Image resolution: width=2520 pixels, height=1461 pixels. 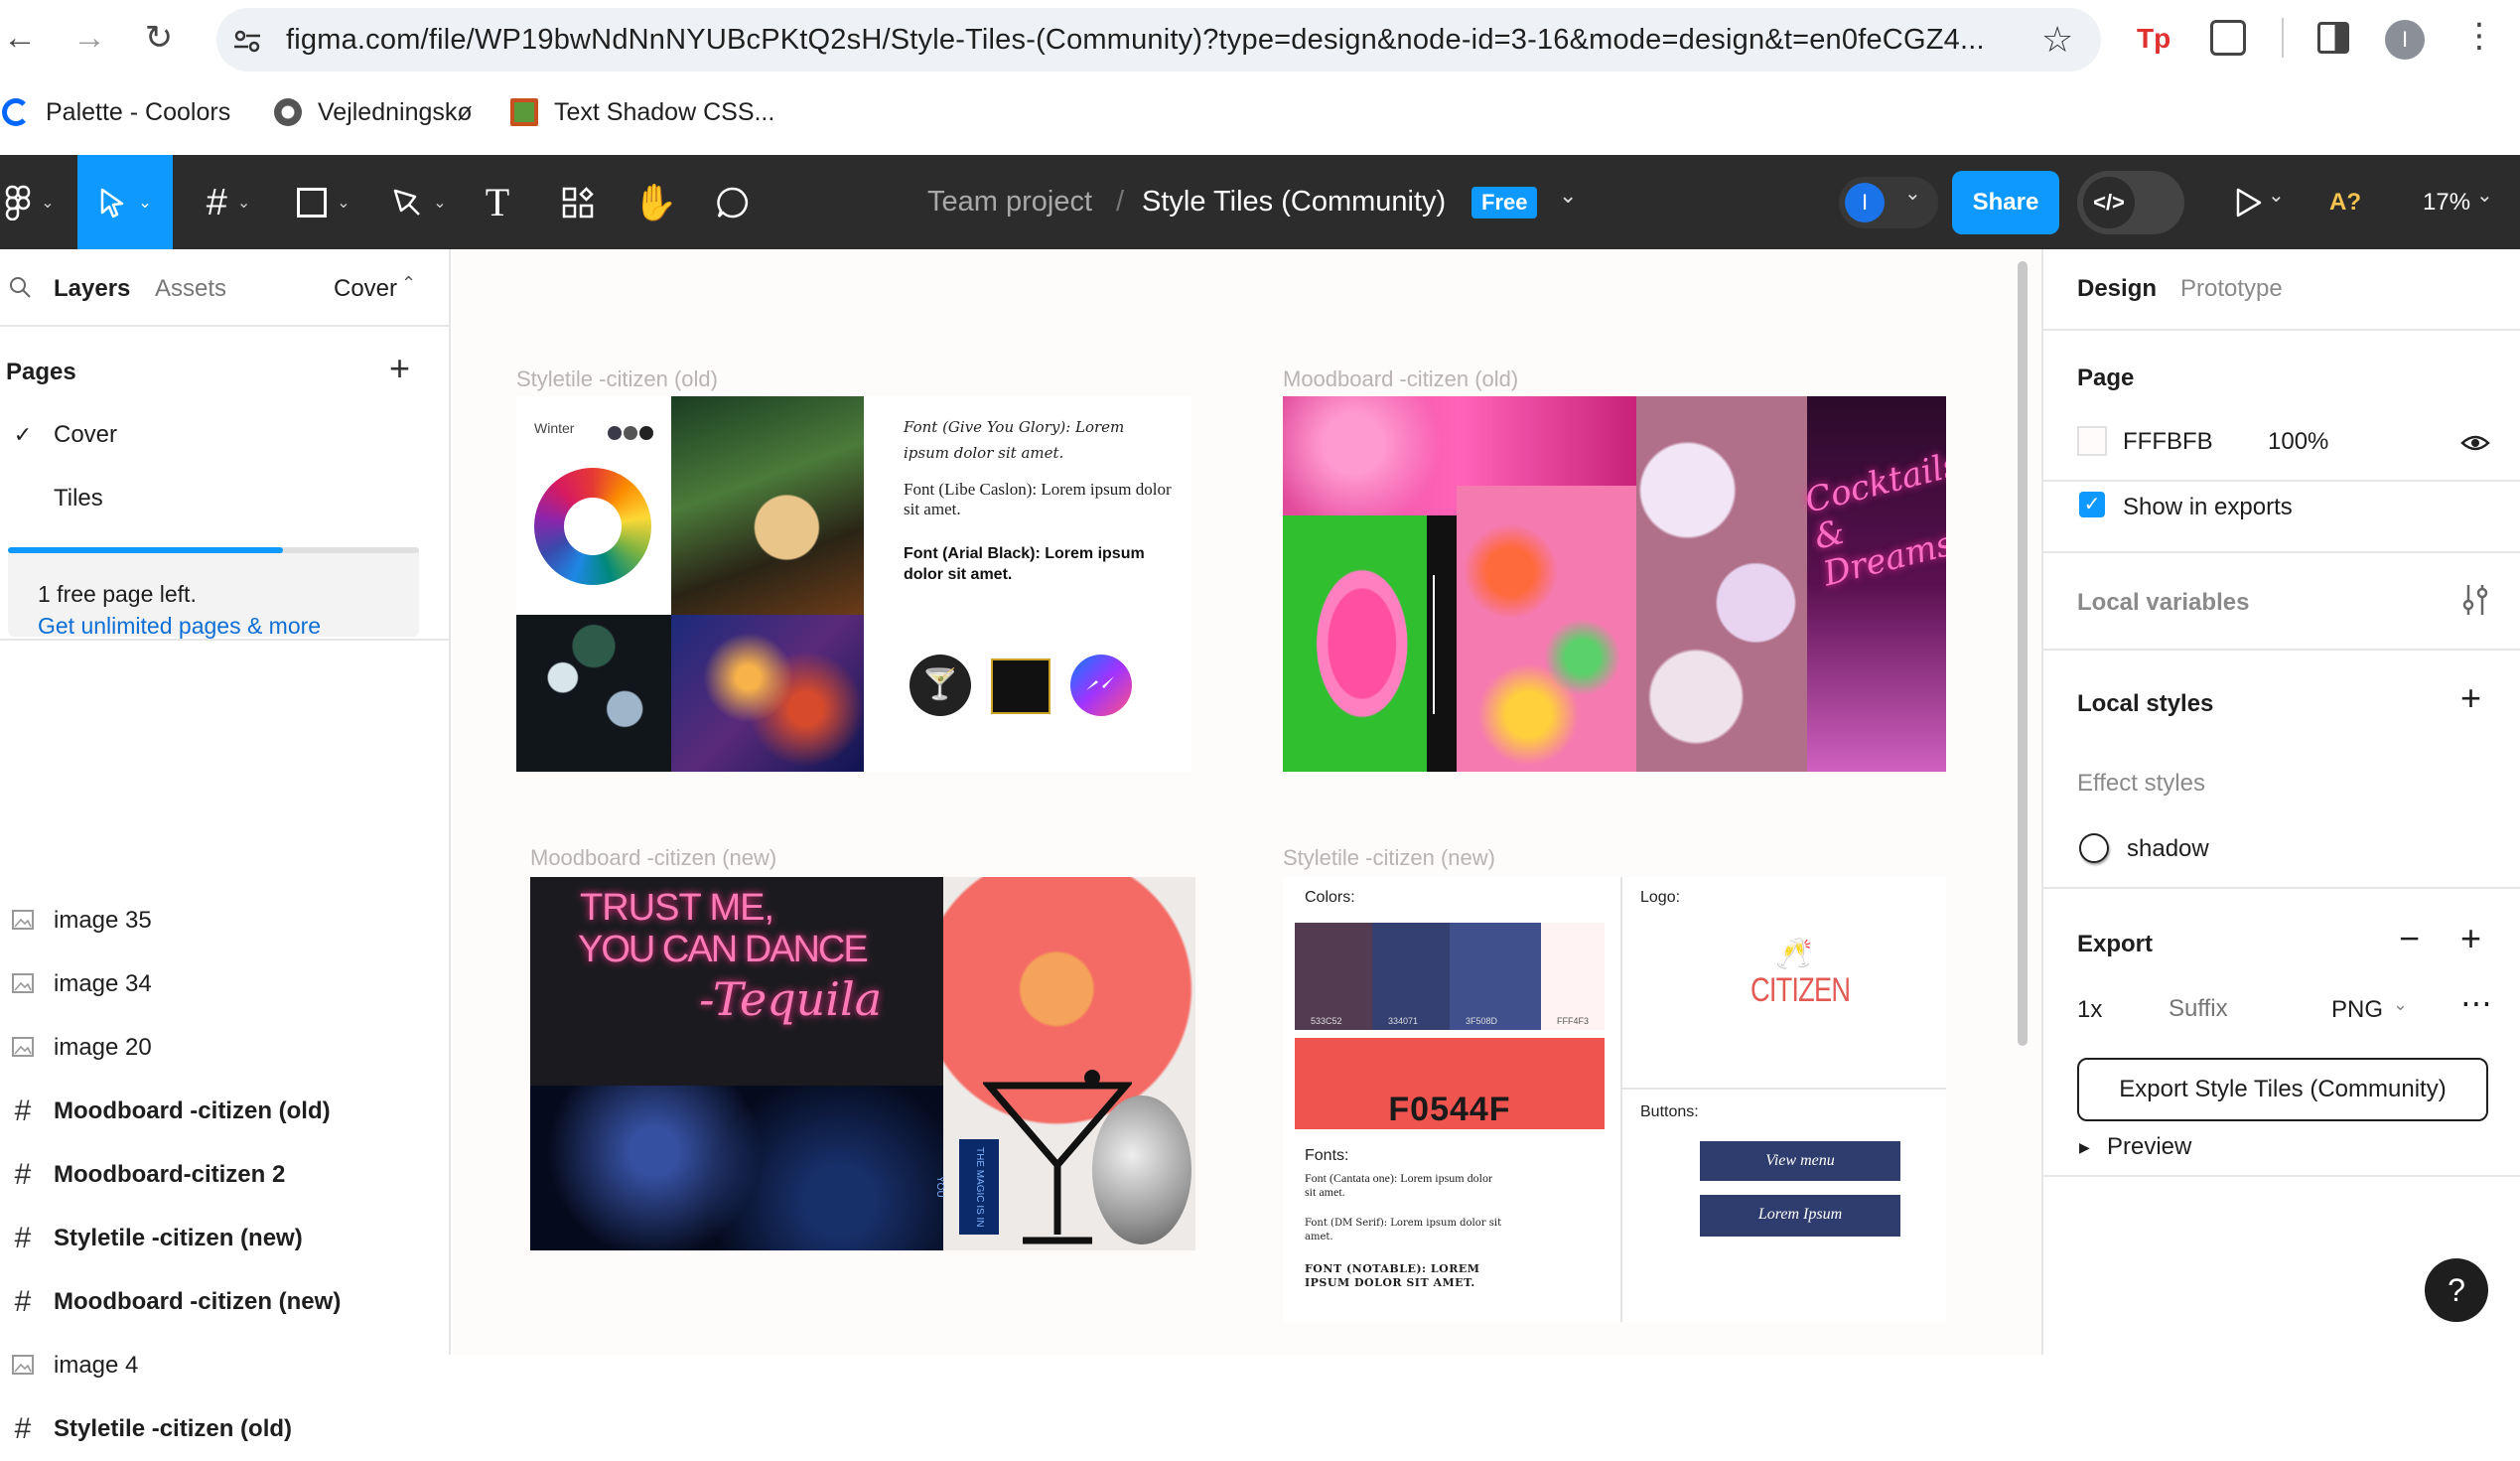 I want to click on neon-cocktails-text: Cocktails & Dreams, so click(x=1873, y=519).